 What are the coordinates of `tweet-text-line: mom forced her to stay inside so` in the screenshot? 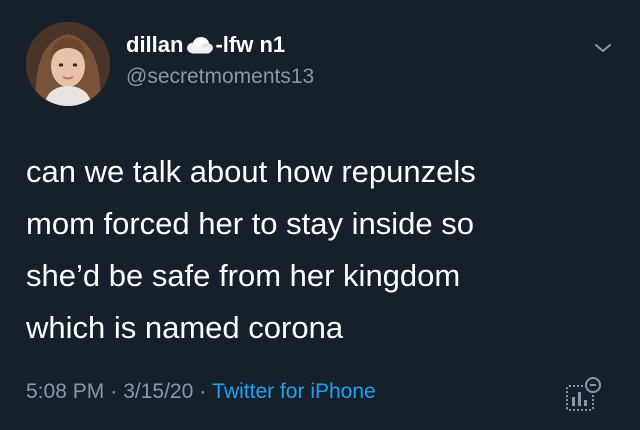 It's located at (250, 223).